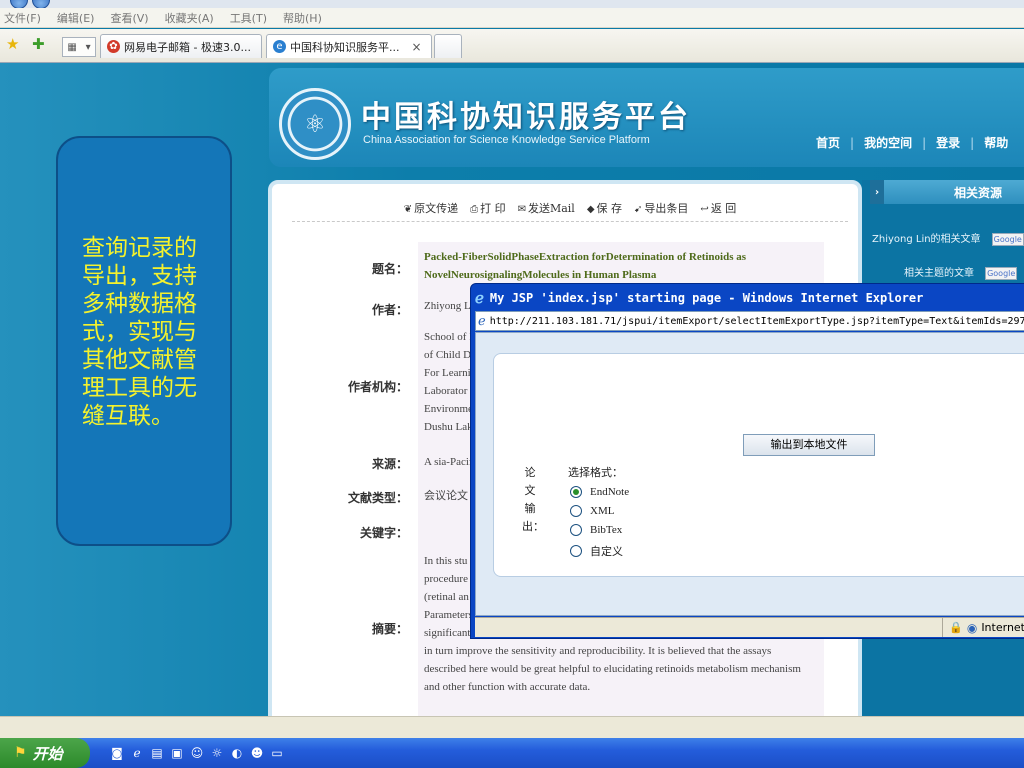 The height and width of the screenshot is (768, 1024). I want to click on explorer-icon: ▣, so click(177, 753).